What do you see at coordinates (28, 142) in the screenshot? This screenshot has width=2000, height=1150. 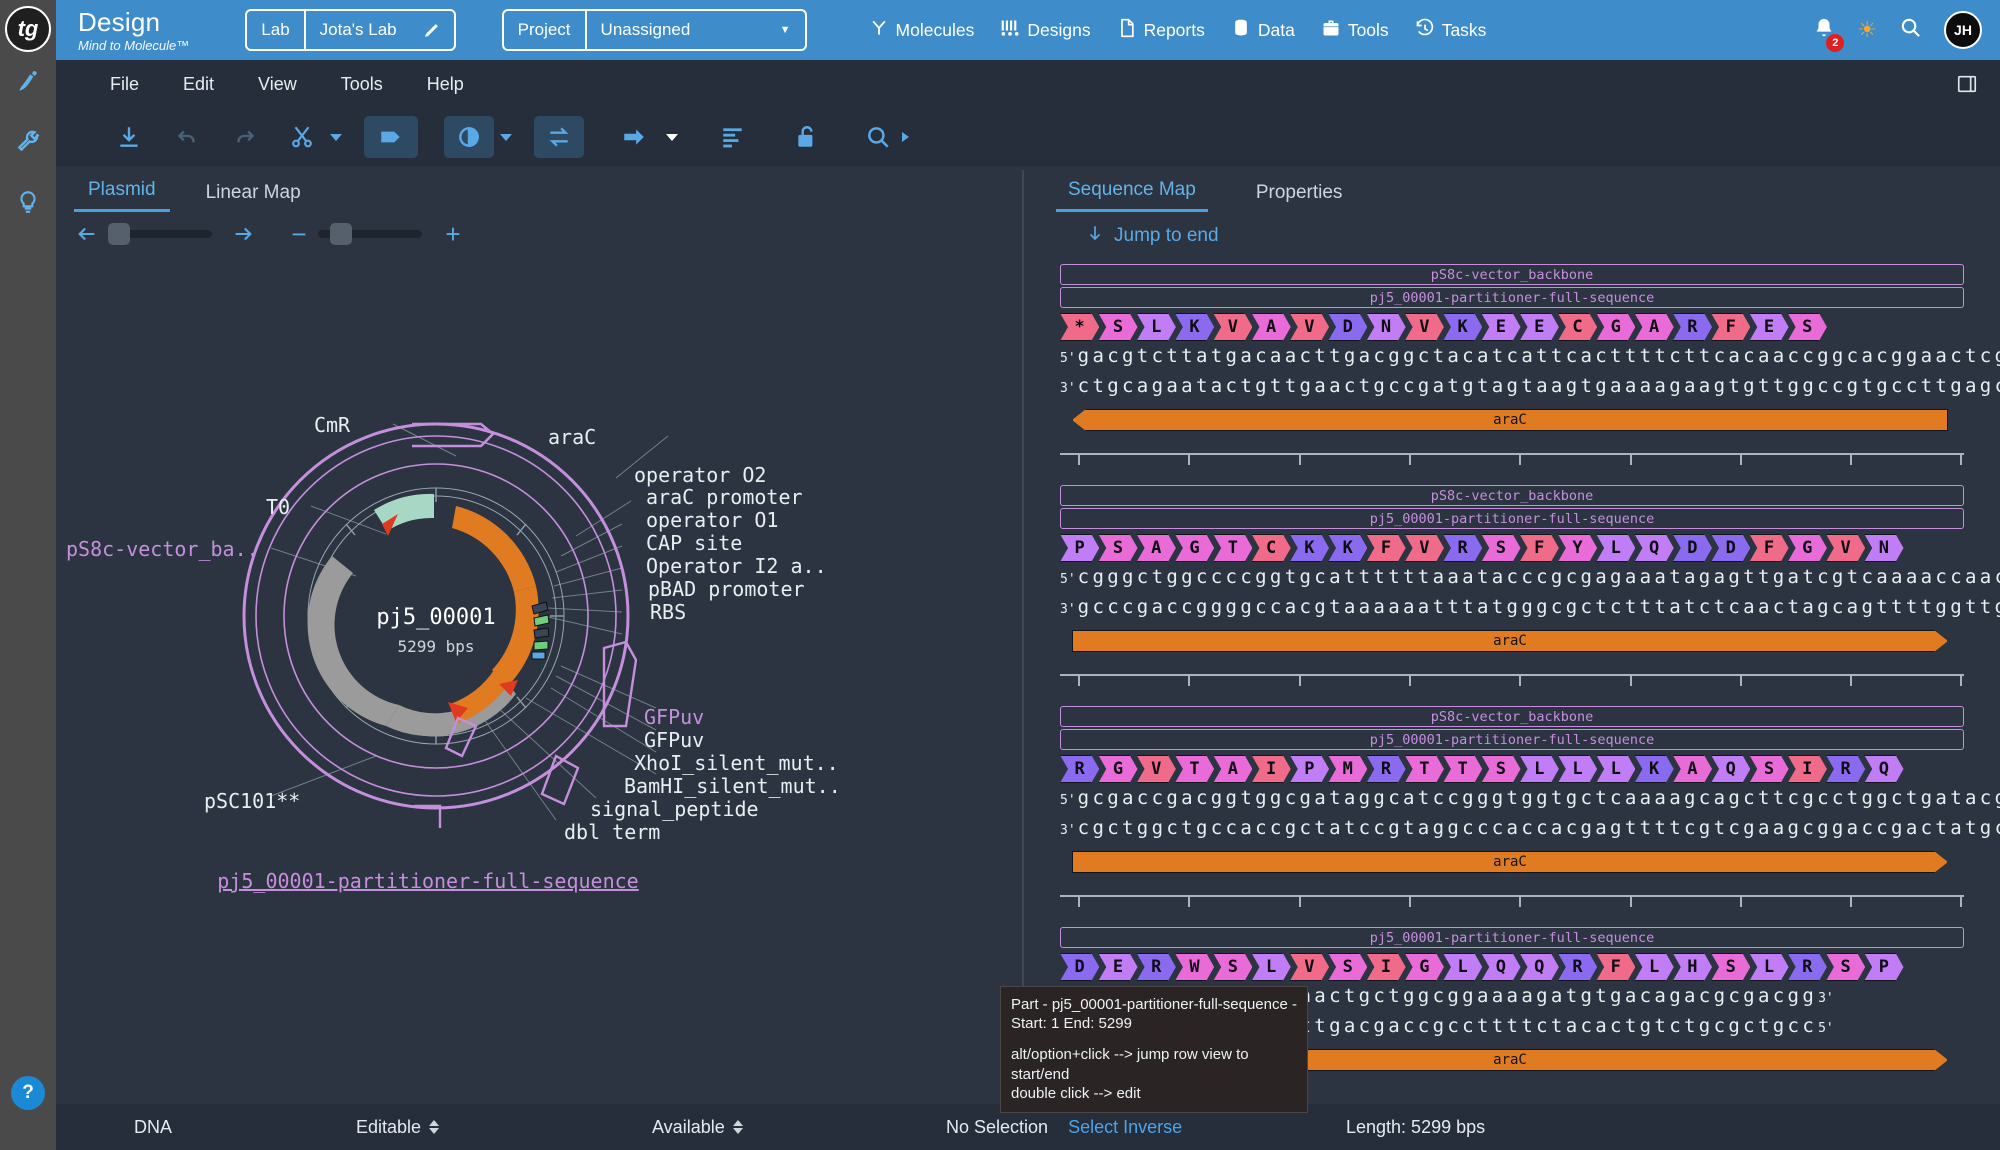 I see `wrench-icon` at bounding box center [28, 142].